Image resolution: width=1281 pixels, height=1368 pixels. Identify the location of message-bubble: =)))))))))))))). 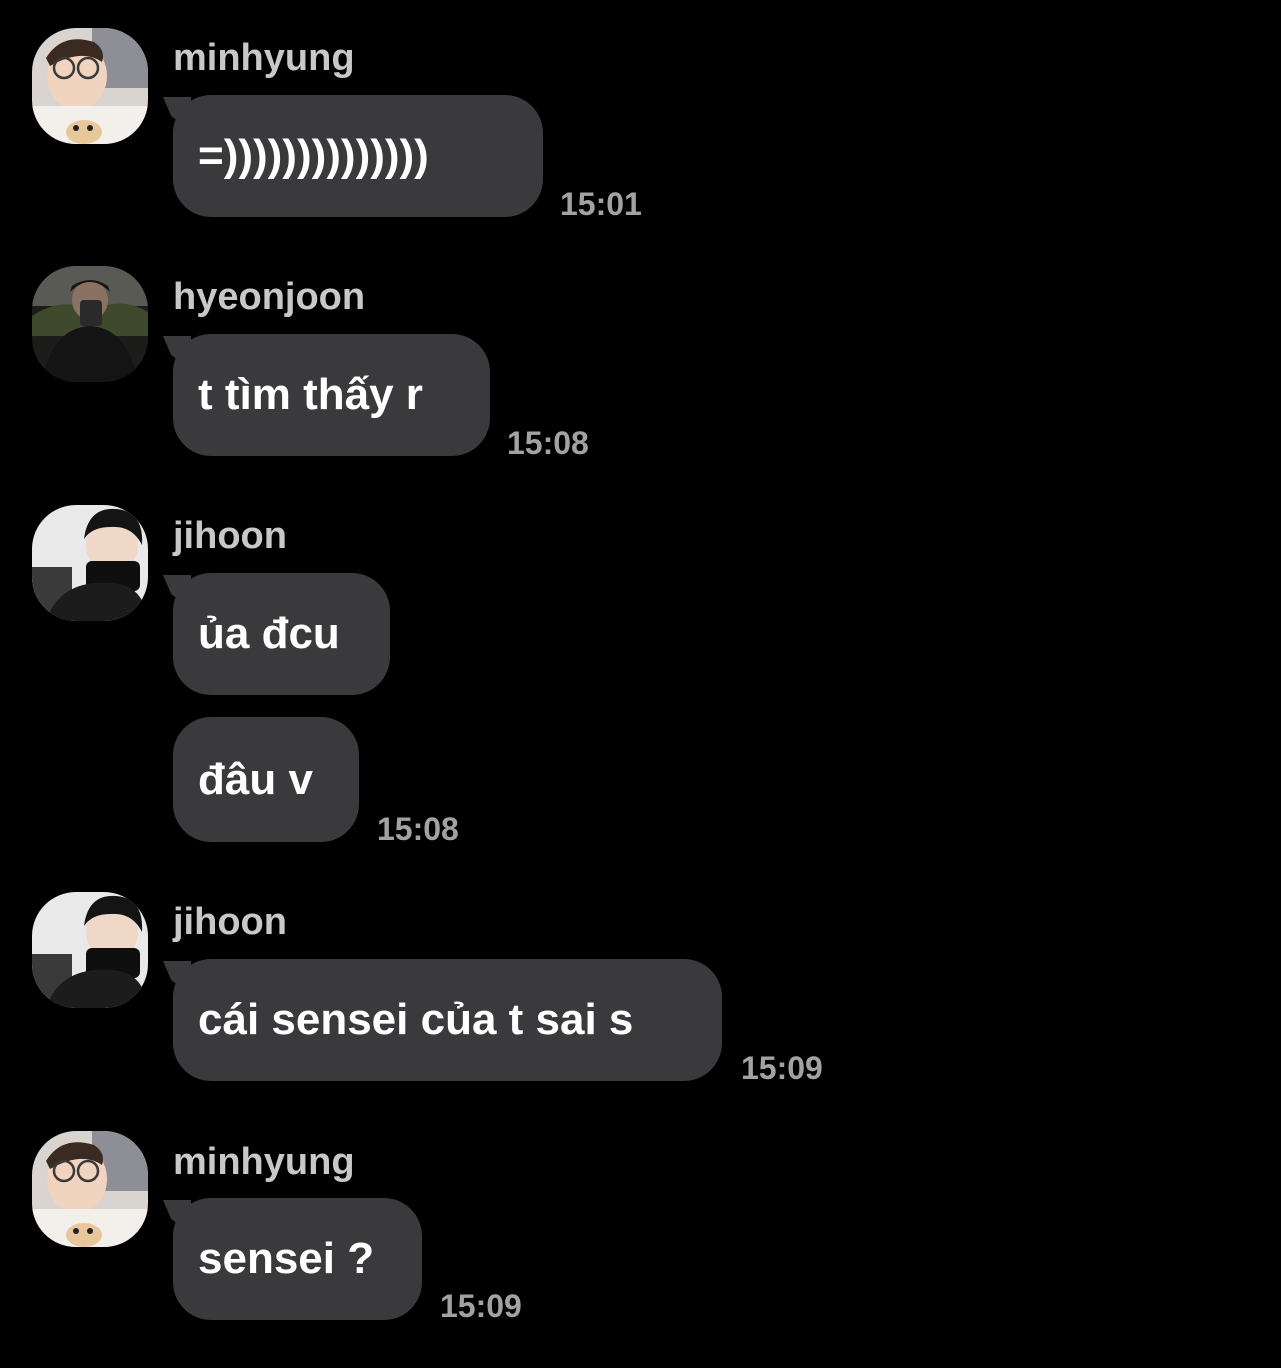
(358, 156).